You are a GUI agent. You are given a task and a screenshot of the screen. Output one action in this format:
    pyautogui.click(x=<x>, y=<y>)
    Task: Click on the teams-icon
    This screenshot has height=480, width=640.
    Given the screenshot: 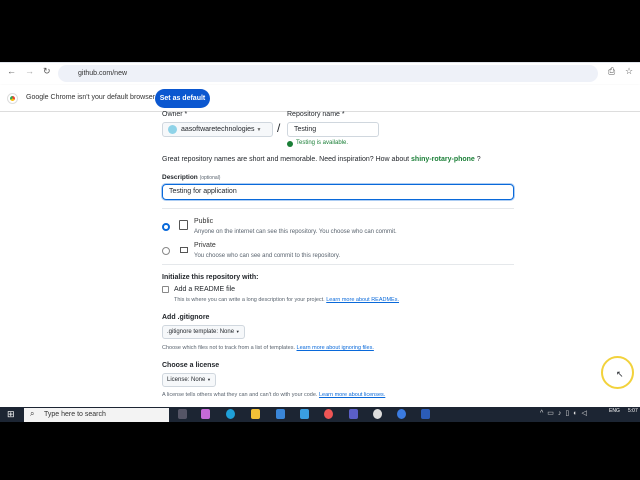 What is the action you would take?
    pyautogui.click(x=353, y=414)
    